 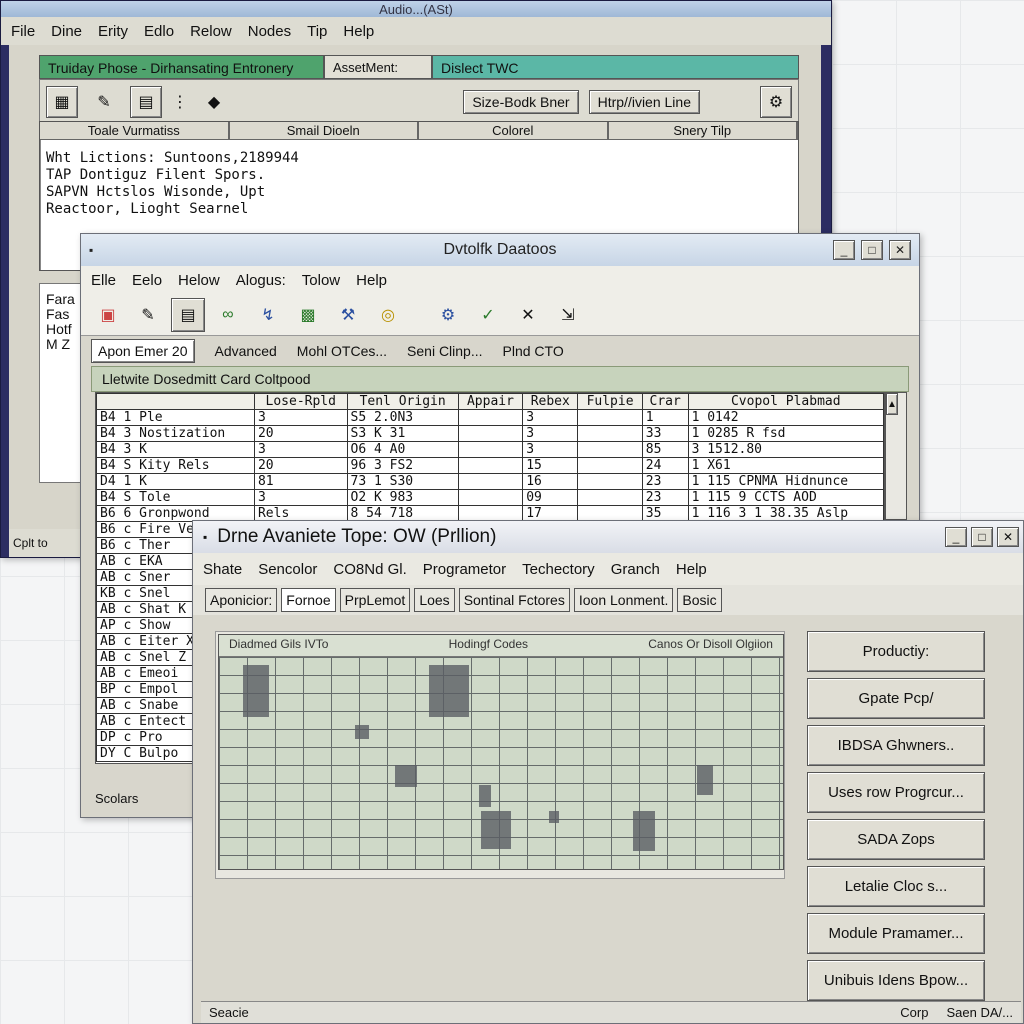 What do you see at coordinates (434, 600) in the screenshot?
I see `tab-loes: Loes` at bounding box center [434, 600].